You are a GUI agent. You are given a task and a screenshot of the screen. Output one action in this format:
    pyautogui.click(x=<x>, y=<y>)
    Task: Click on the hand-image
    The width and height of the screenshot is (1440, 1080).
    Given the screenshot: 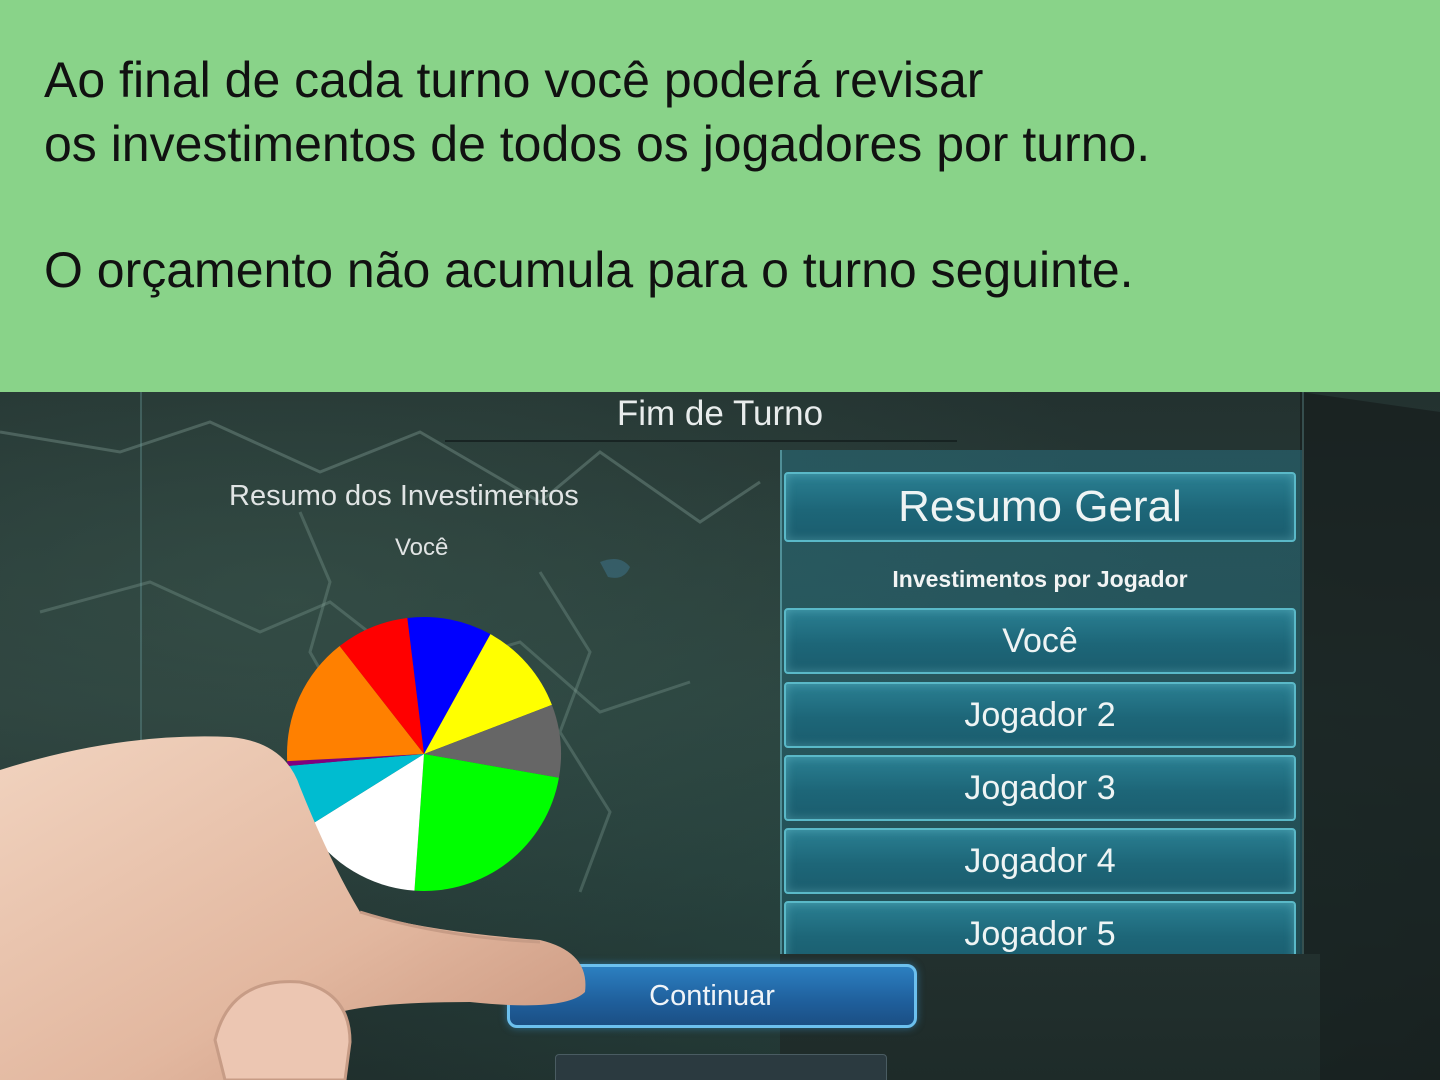 What is the action you would take?
    pyautogui.click(x=293, y=908)
    